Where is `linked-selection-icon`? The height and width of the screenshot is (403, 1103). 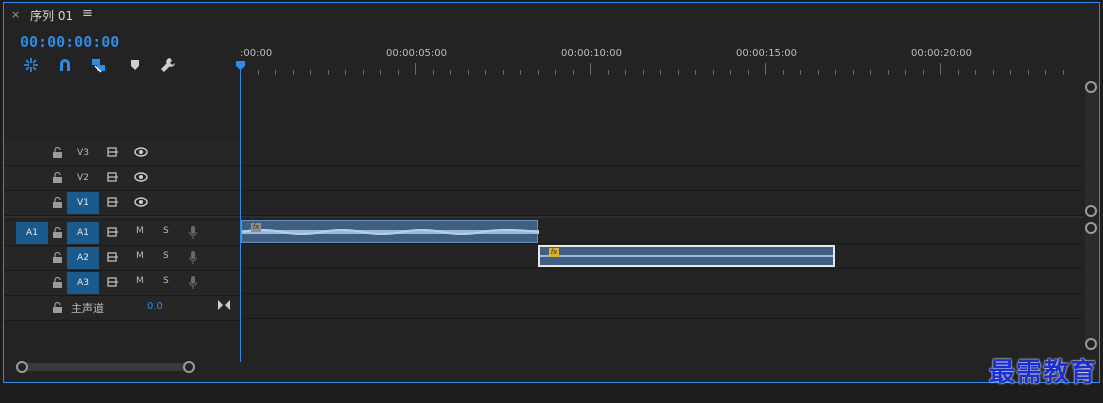 linked-selection-icon is located at coordinates (99, 65).